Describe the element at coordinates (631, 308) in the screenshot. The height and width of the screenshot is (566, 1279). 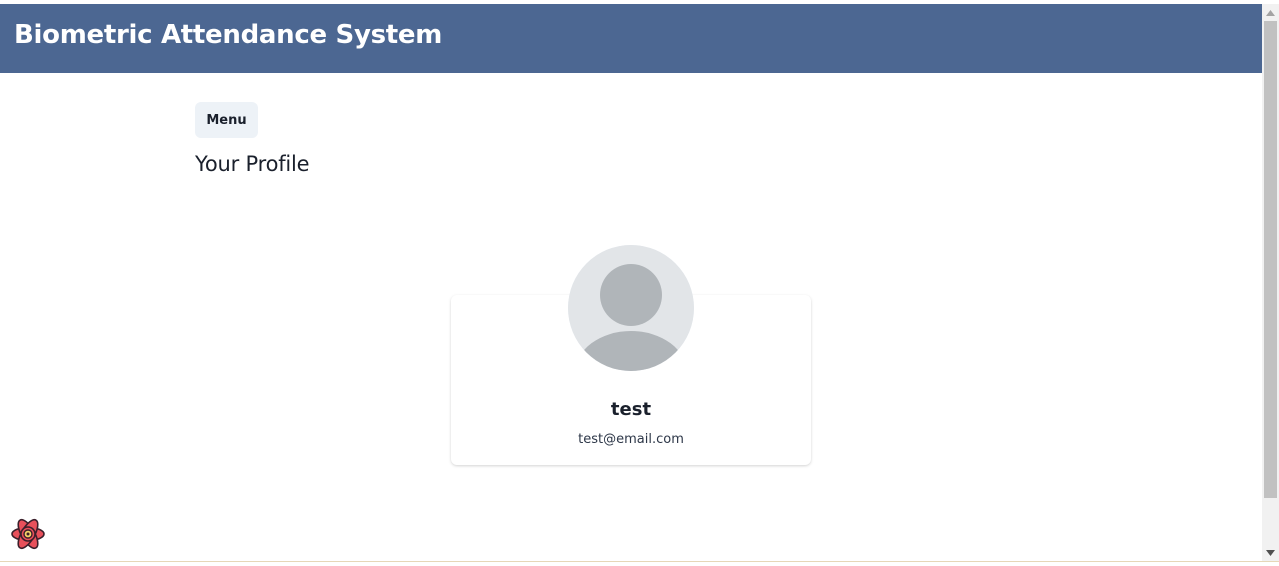
I see `default-user-avatar-icon` at that location.